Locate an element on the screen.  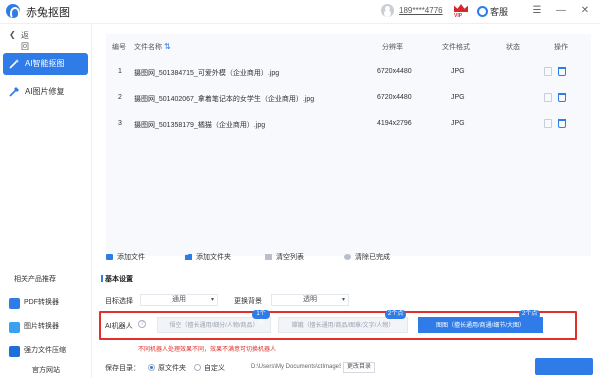
related-products-title: 相关产品推荐 is located at coordinates (35, 279).